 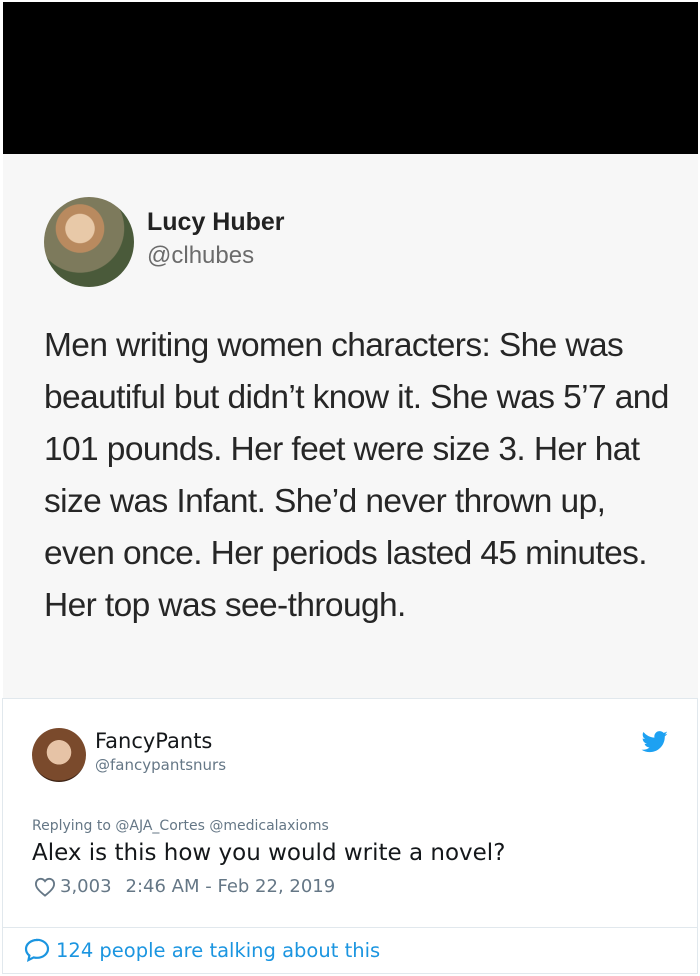 I want to click on embedded-avatar, so click(x=89, y=242).